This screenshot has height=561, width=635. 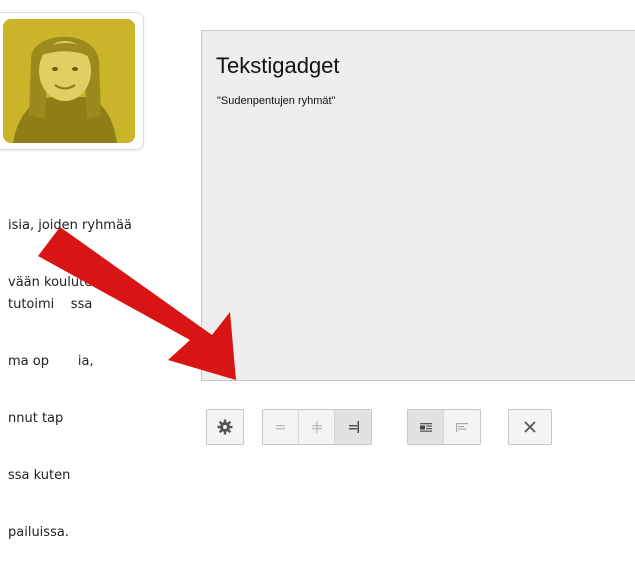 I want to click on close-icon, so click(x=530, y=427).